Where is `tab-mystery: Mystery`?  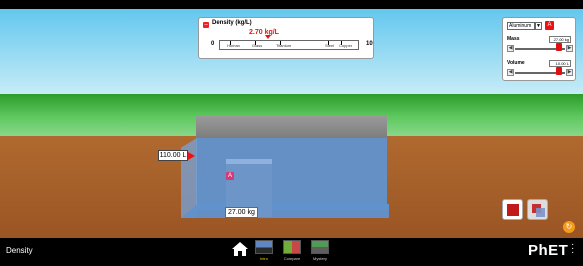 tab-mystery: Mystery is located at coordinates (320, 252).